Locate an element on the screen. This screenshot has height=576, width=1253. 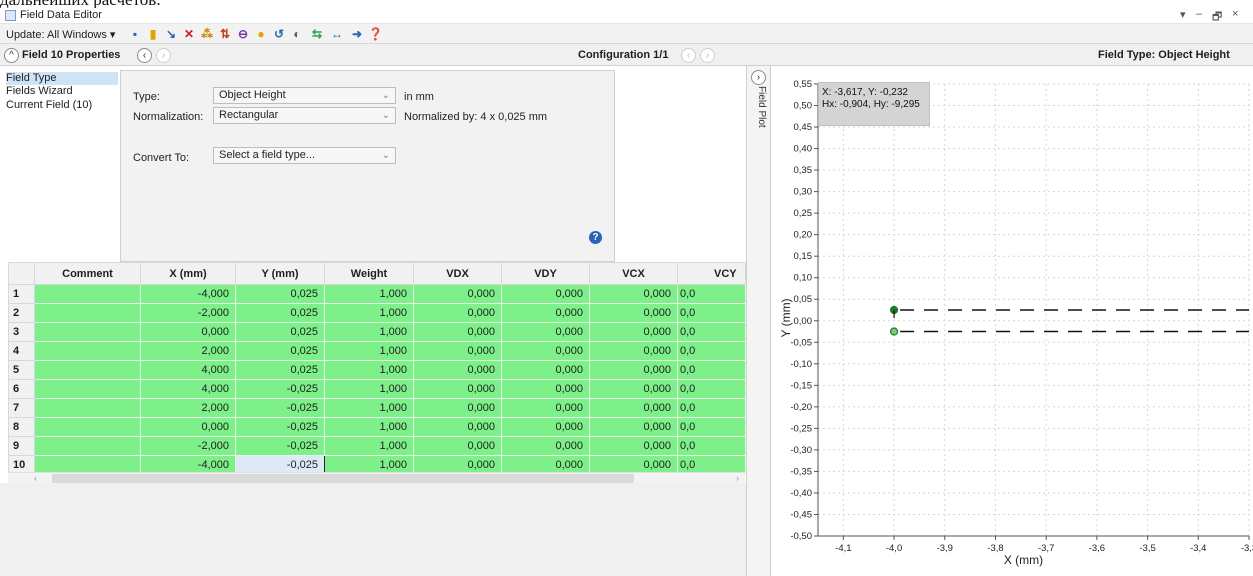
cell-x: 0,000 is located at coordinates (188, 332).